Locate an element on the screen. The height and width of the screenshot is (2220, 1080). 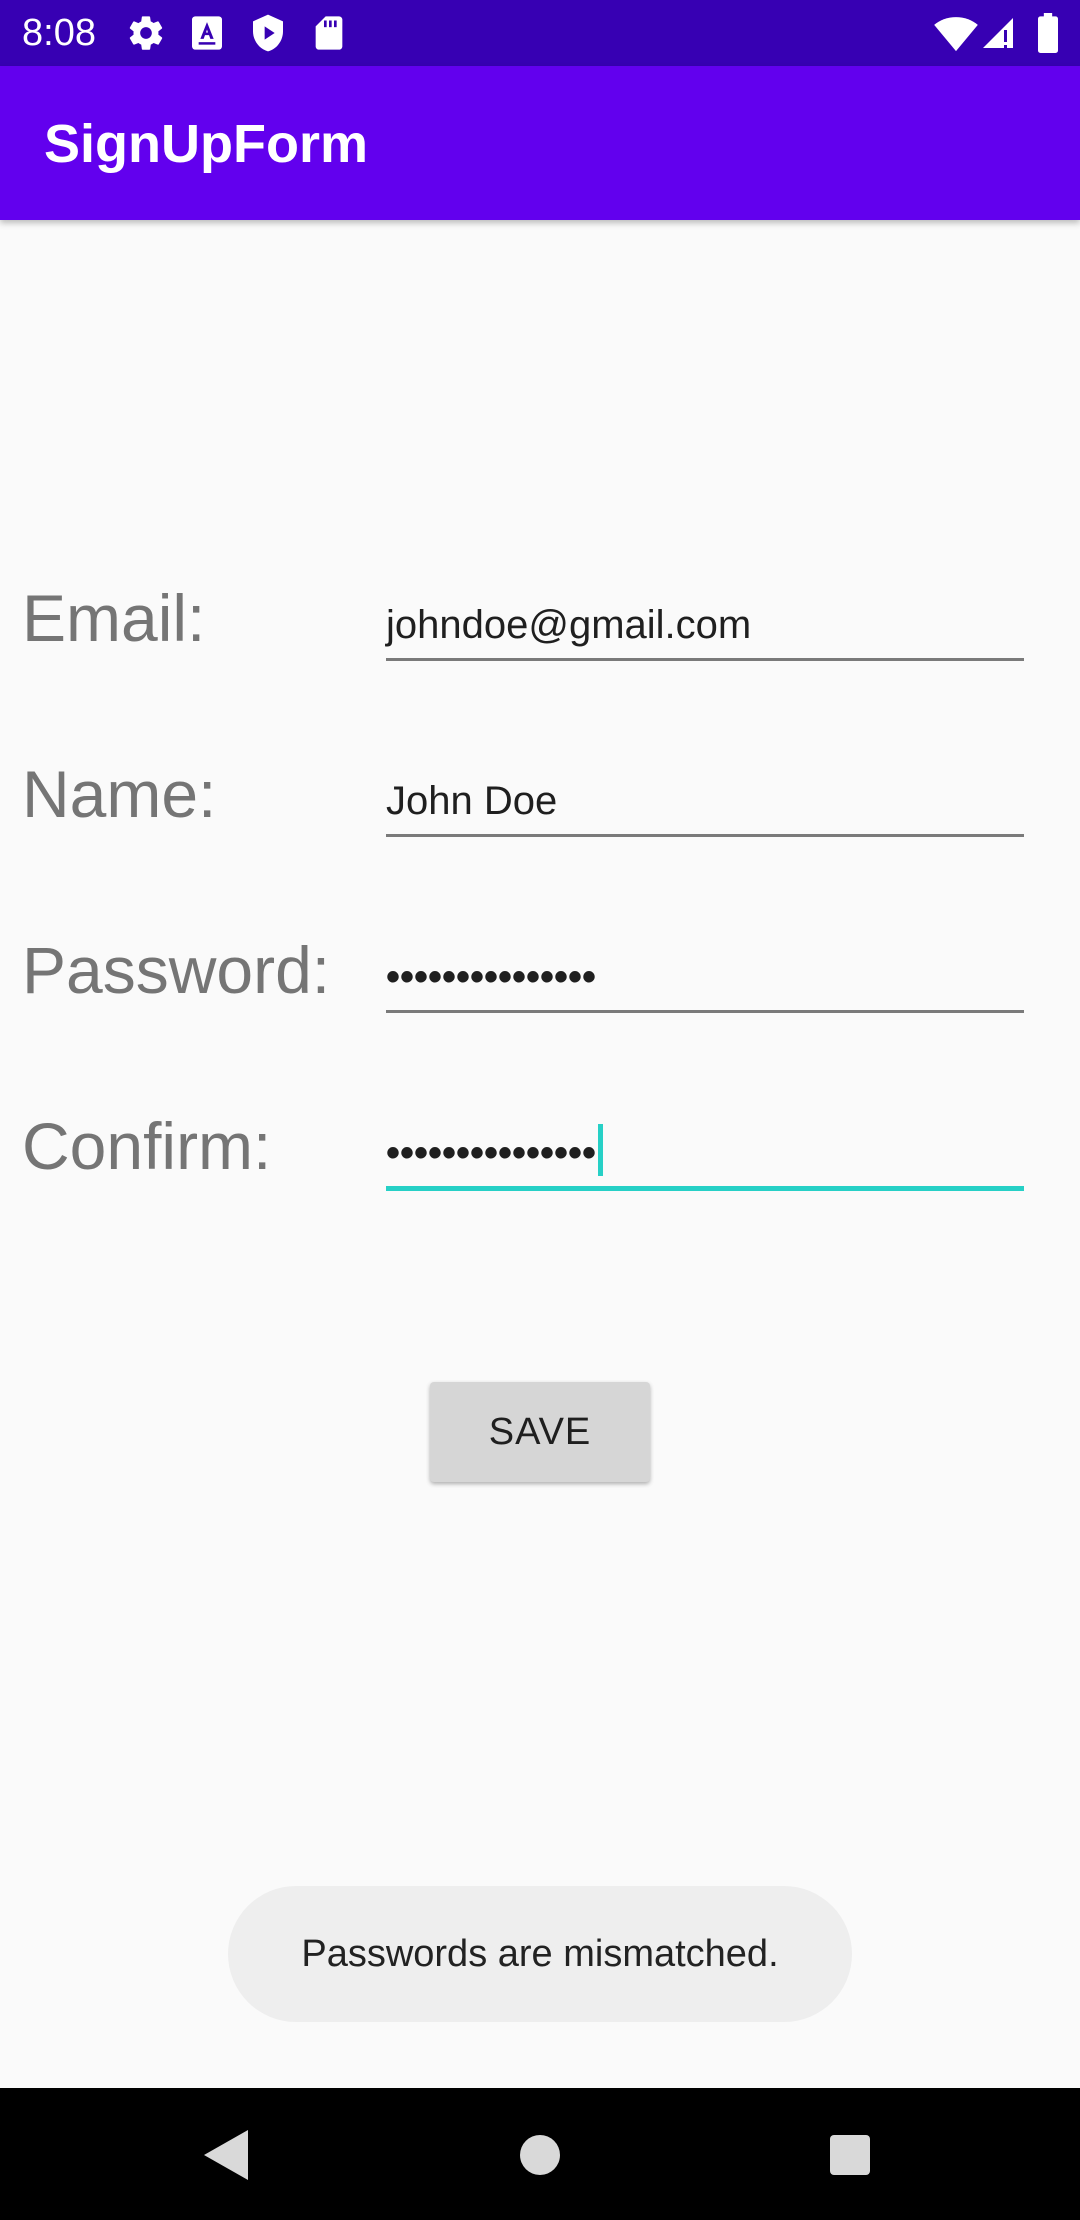
confirm-value-wrapper: ••••••••••••••• is located at coordinates (495, 1151).